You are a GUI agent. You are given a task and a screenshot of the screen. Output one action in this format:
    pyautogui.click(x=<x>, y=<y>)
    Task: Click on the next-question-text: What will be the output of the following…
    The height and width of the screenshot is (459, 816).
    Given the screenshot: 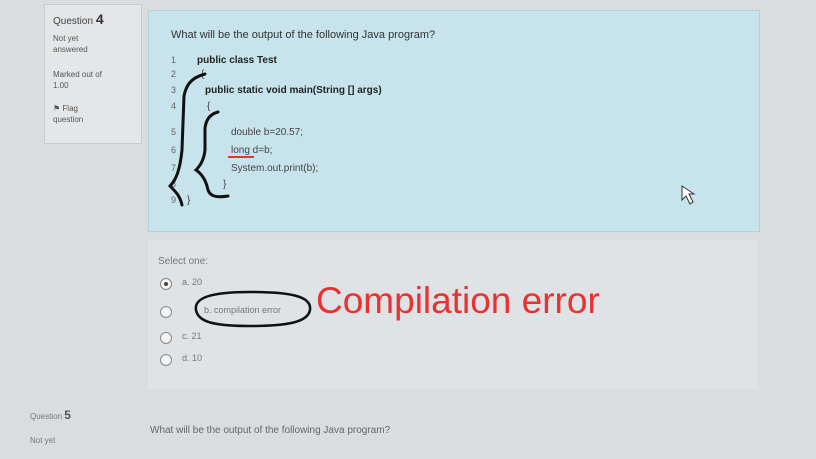 What is the action you would take?
    pyautogui.click(x=270, y=430)
    